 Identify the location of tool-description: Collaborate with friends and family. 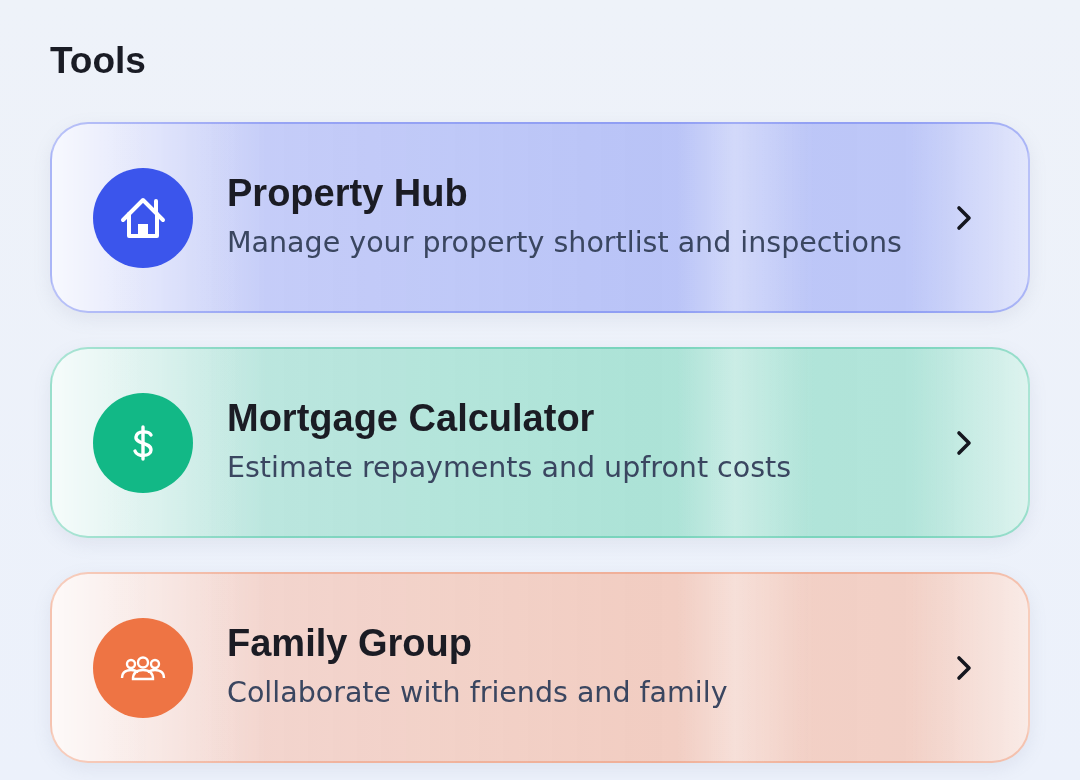
(478, 692).